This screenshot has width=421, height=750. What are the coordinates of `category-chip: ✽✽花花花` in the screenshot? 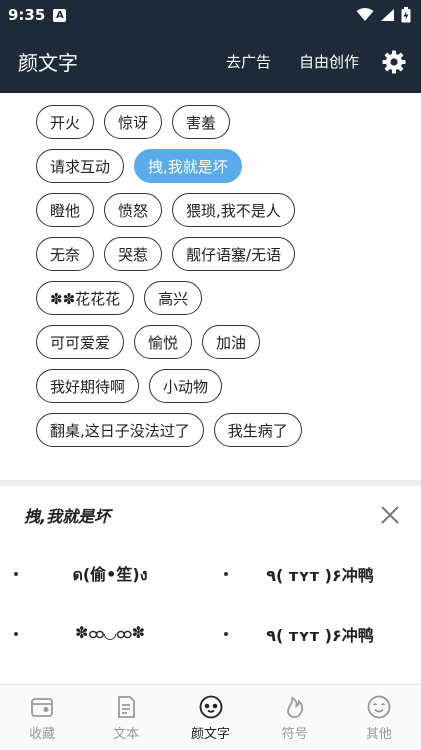 It's located at (85, 298).